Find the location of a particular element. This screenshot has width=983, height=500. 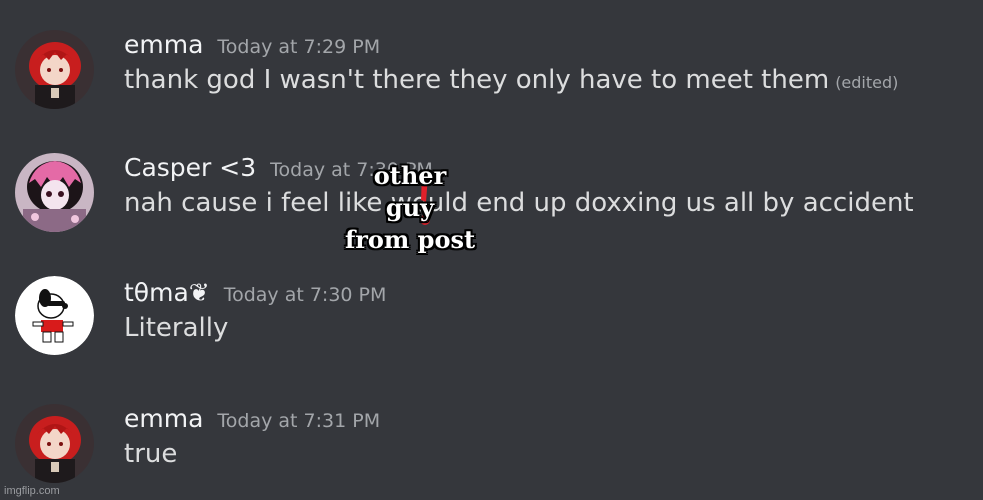

username: tθma❦ is located at coordinates (167, 292).